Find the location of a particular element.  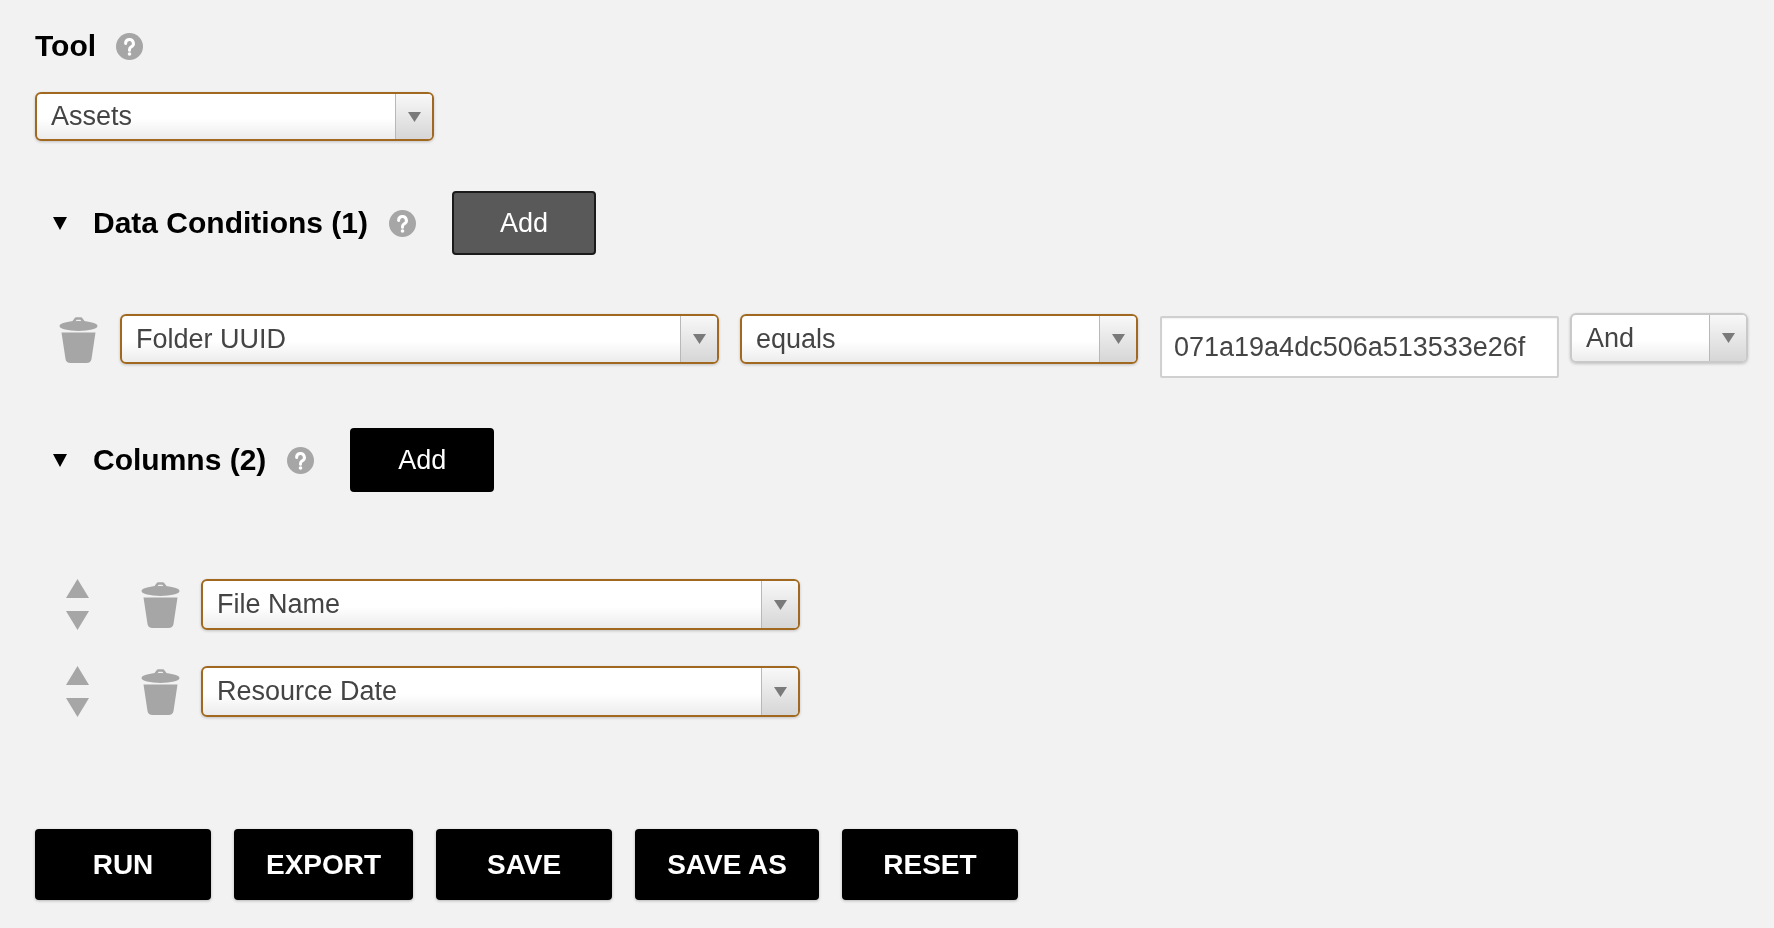

action-button: RESET is located at coordinates (929, 864).